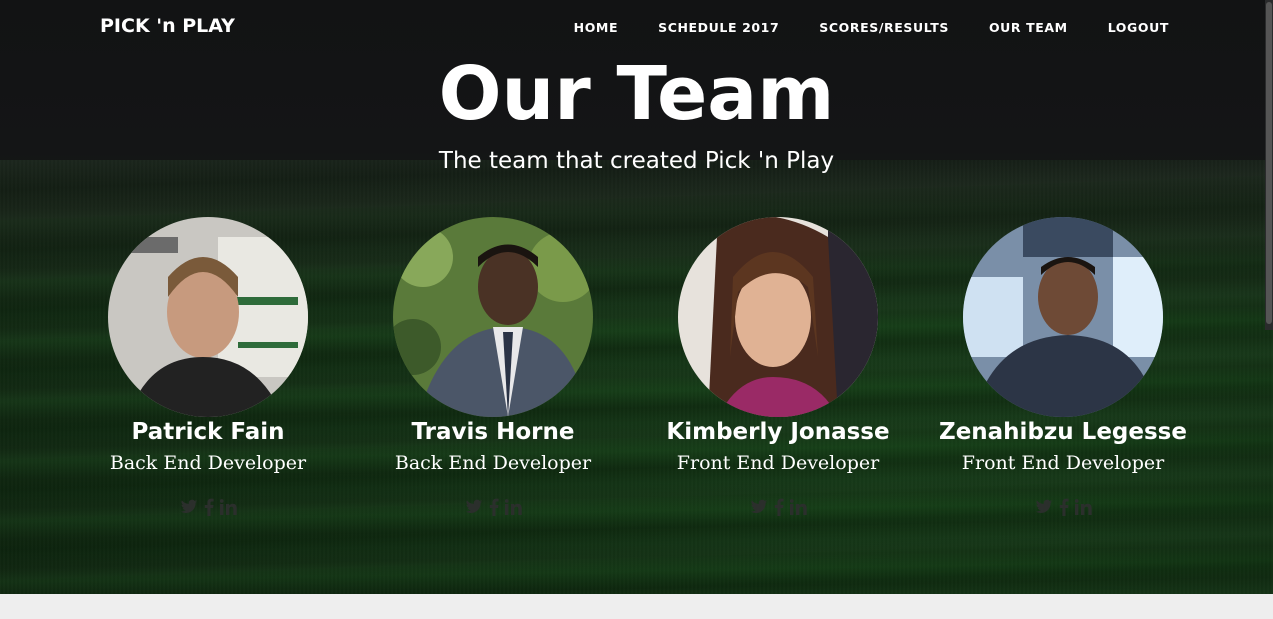 This screenshot has height=619, width=1273. What do you see at coordinates (636, 94) in the screenshot?
I see `page-title: Our Team` at bounding box center [636, 94].